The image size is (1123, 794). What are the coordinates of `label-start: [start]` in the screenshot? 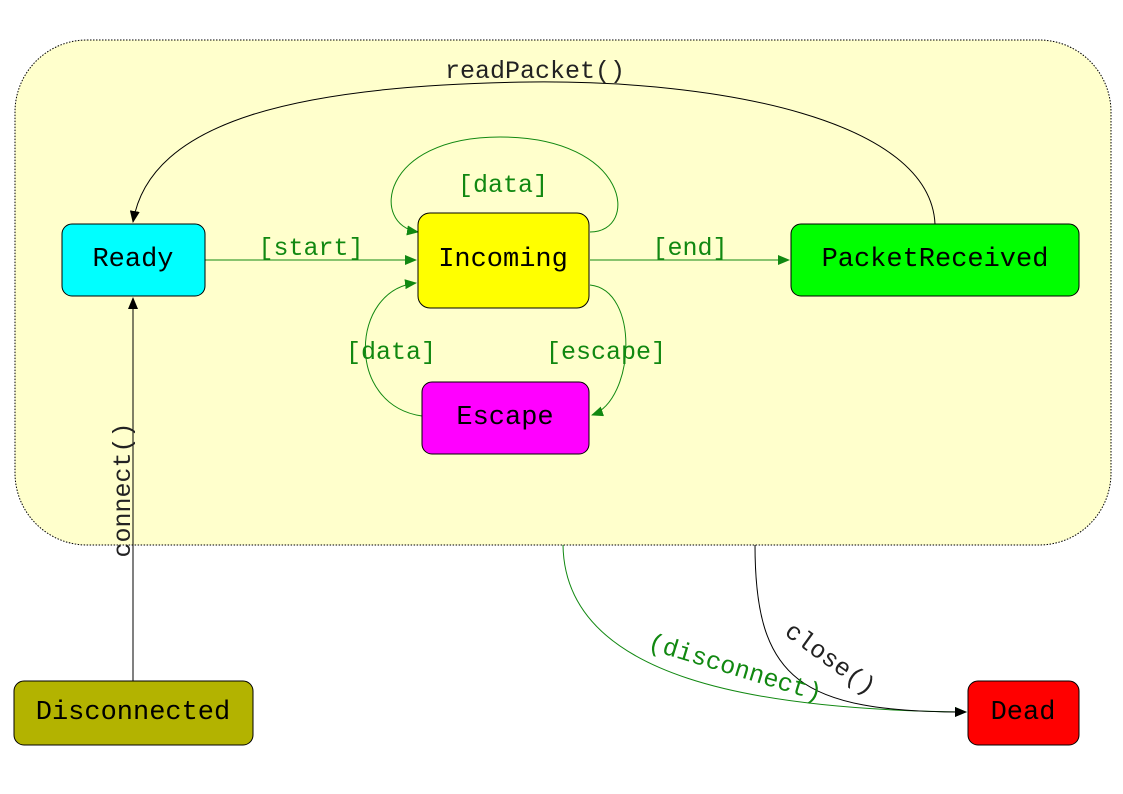 It's located at (310, 248).